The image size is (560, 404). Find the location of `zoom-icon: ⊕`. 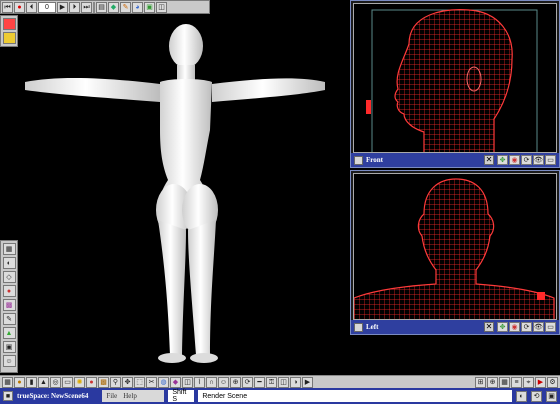

zoom-icon: ⊕ is located at coordinates (492, 382).